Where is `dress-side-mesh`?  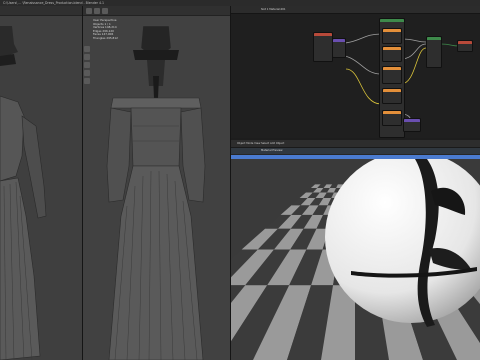
dress-side-mesh is located at coordinates (23, 193).